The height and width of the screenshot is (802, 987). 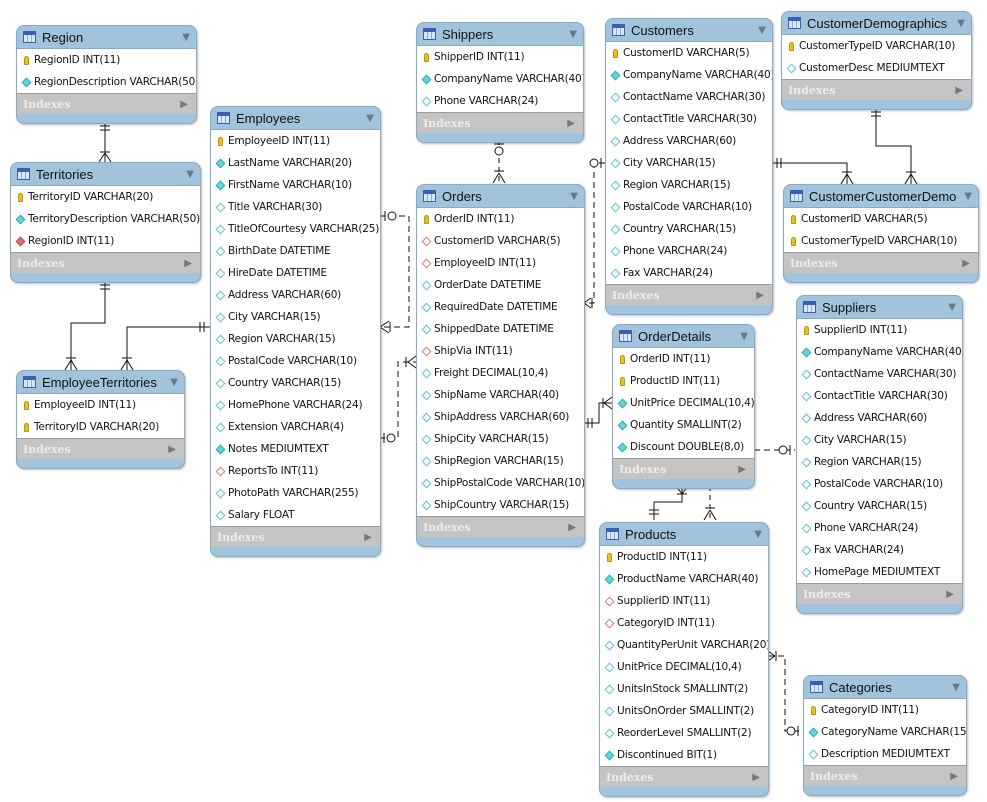 I want to click on column-row: CategoryID INT(11), so click(x=684, y=623).